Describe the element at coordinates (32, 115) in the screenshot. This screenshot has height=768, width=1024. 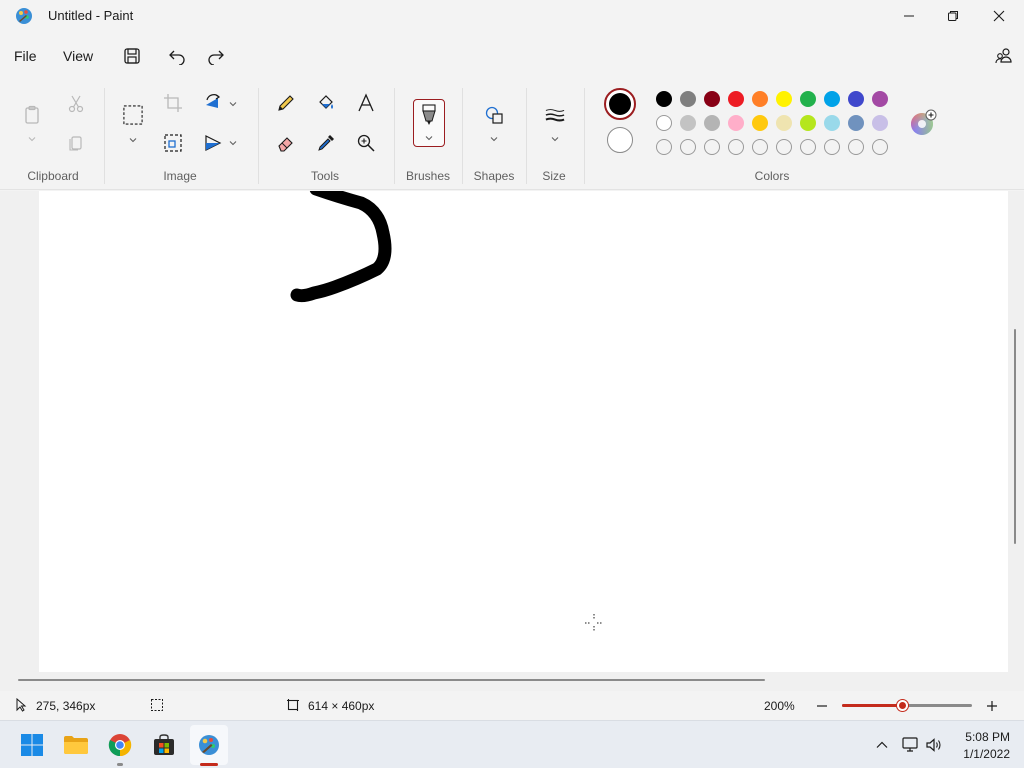
I see `paste-button` at that location.